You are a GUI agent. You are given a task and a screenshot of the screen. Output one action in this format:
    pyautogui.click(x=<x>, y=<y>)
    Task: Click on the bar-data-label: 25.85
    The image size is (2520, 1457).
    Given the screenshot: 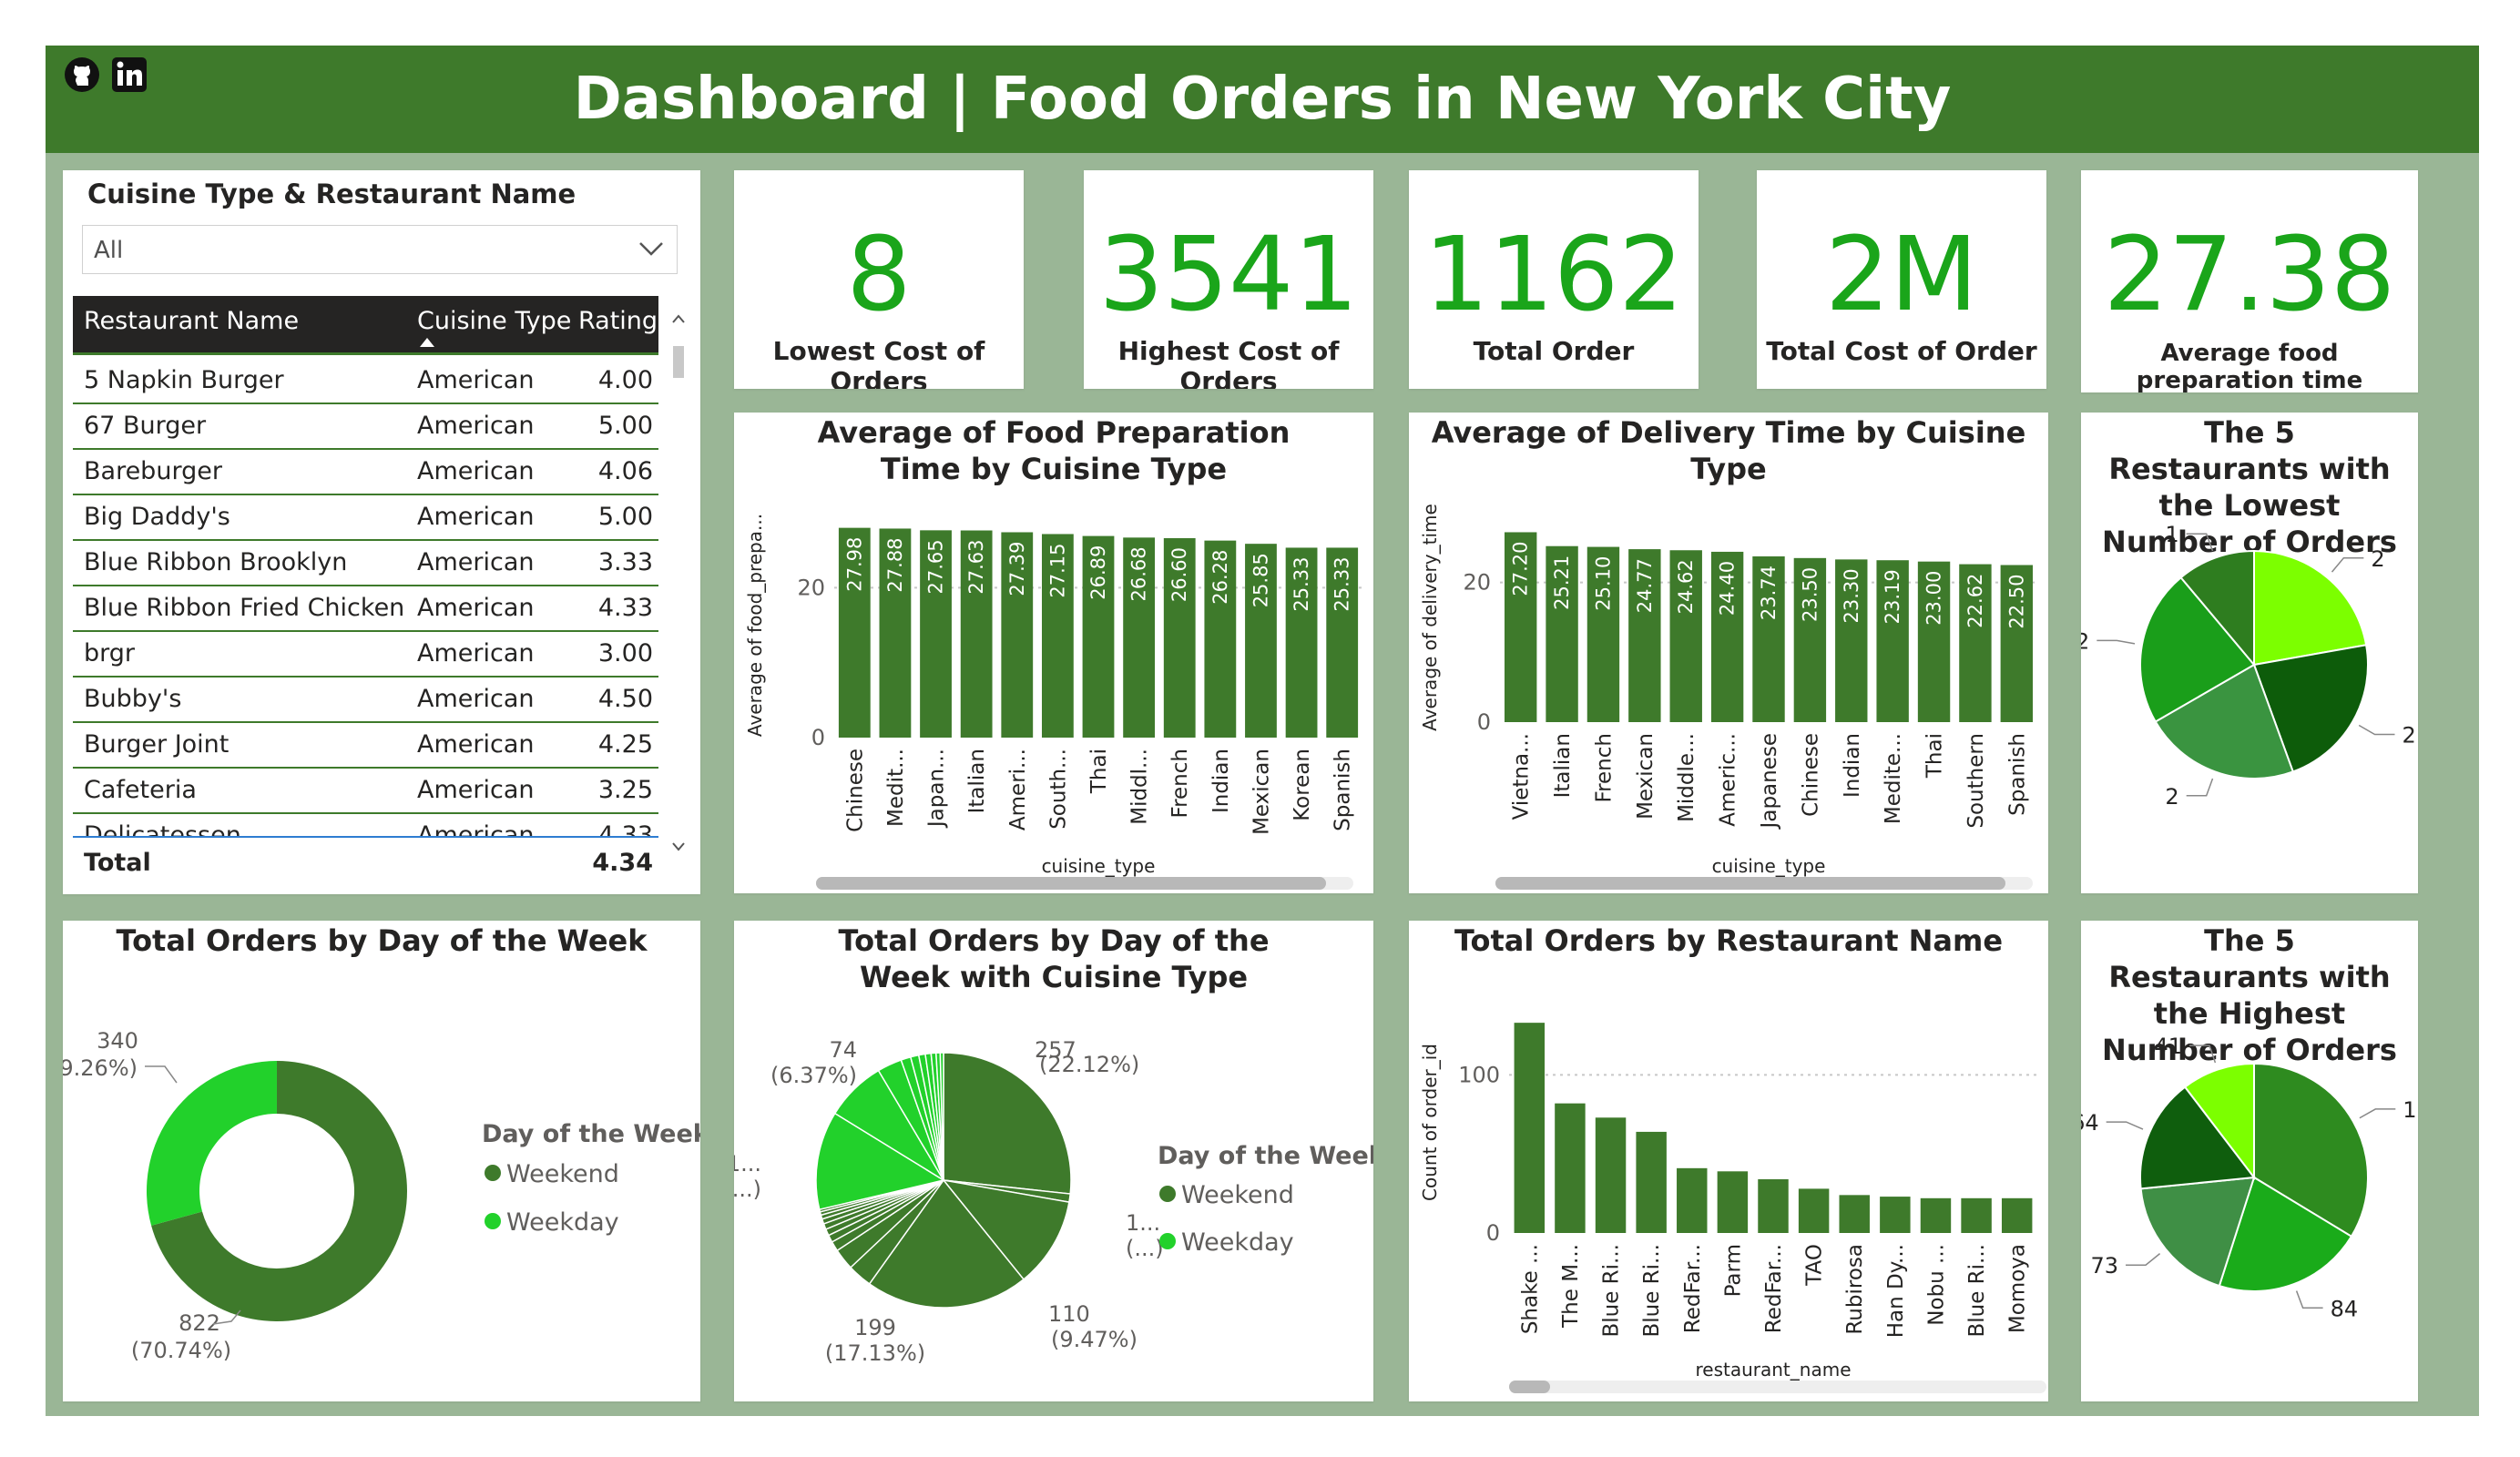 What is the action you would take?
    pyautogui.click(x=1261, y=580)
    